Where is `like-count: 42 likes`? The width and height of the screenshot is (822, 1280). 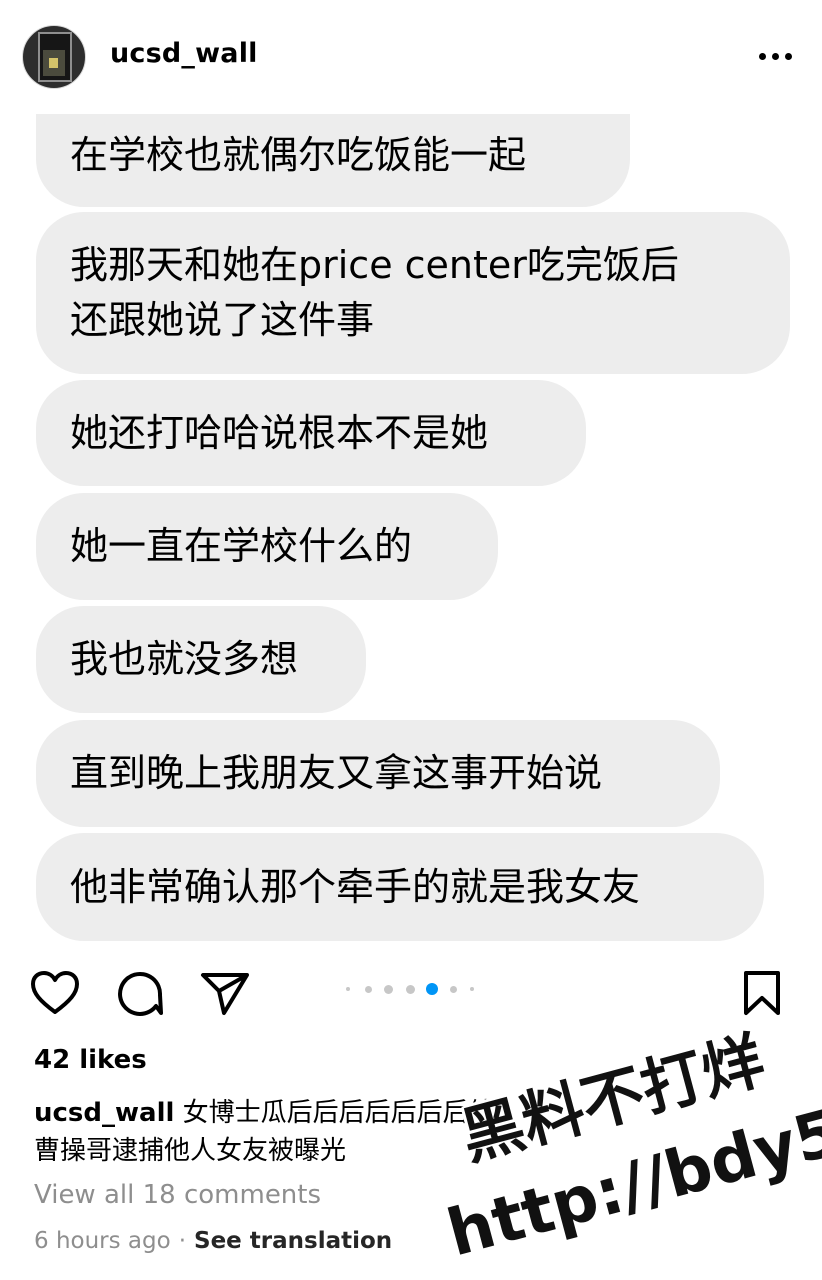 like-count: 42 likes is located at coordinates (90, 1060).